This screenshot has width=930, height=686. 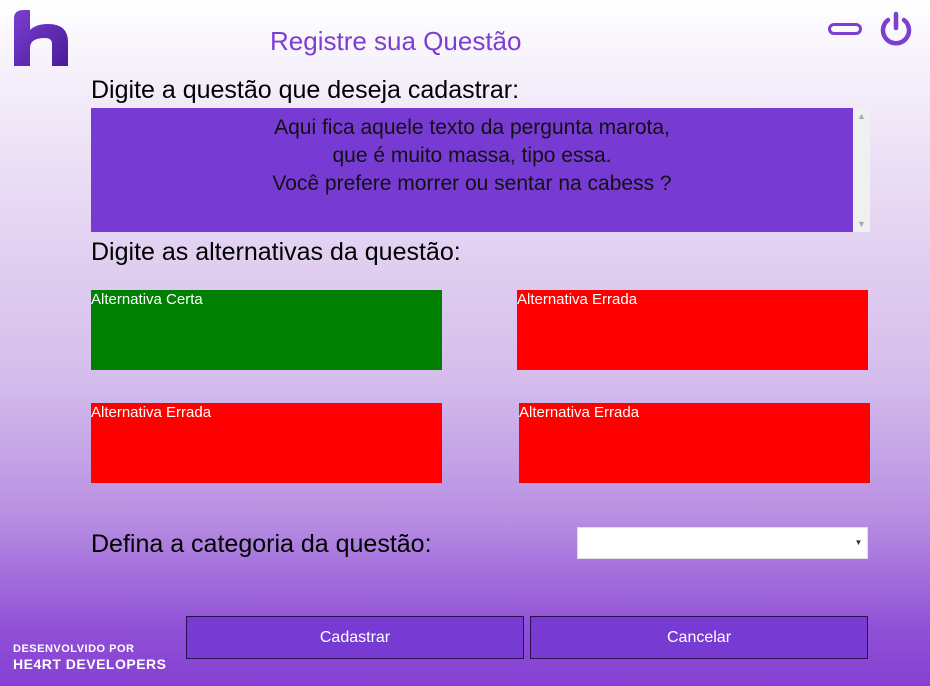 I want to click on minimize-button, so click(x=845, y=29).